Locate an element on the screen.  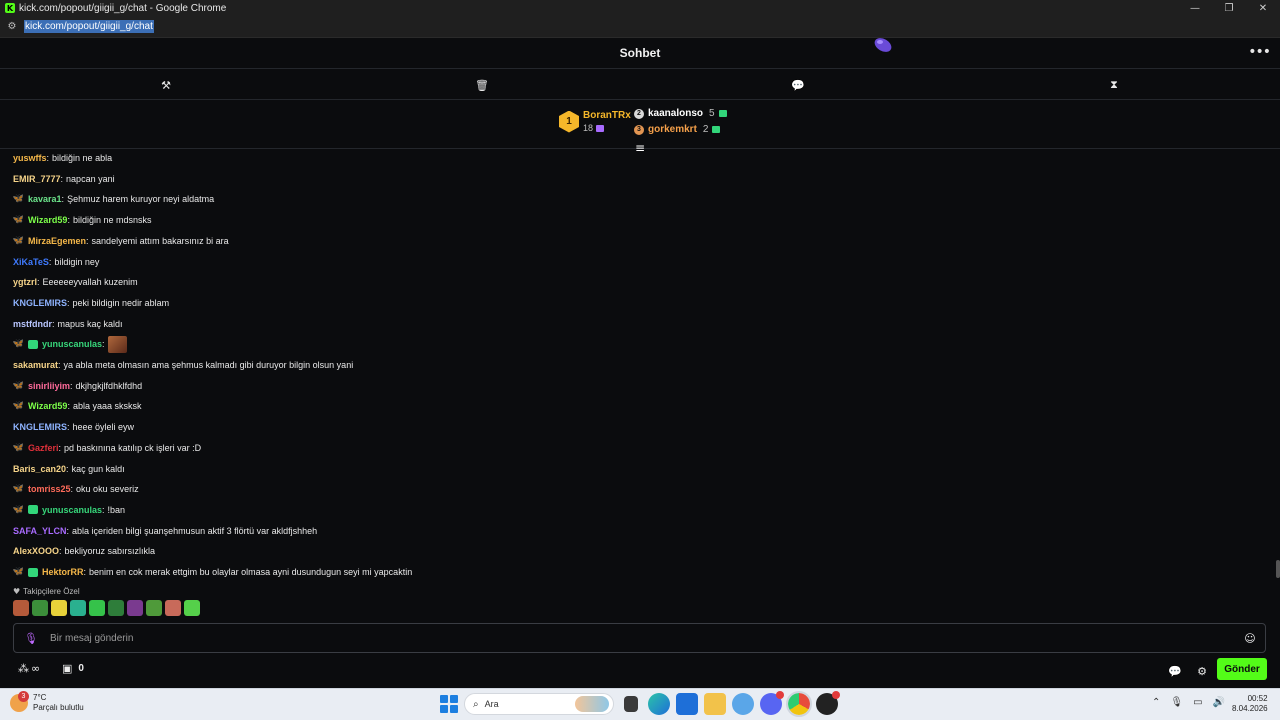
windows-start-icon is located at coordinates (449, 704).